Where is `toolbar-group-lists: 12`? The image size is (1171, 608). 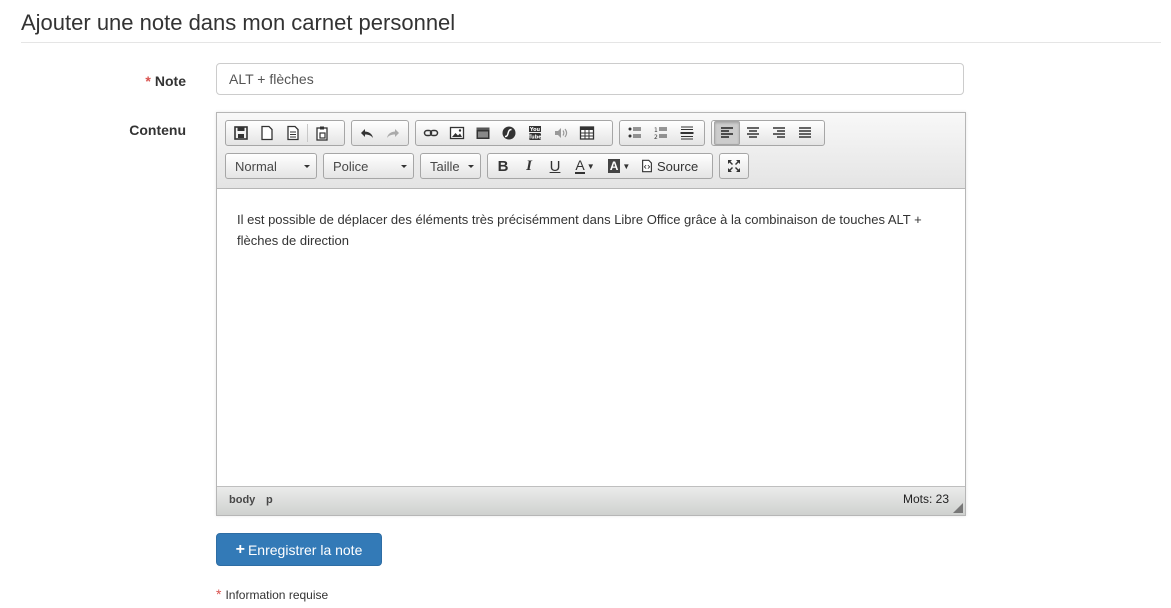
toolbar-group-lists: 12 is located at coordinates (662, 133).